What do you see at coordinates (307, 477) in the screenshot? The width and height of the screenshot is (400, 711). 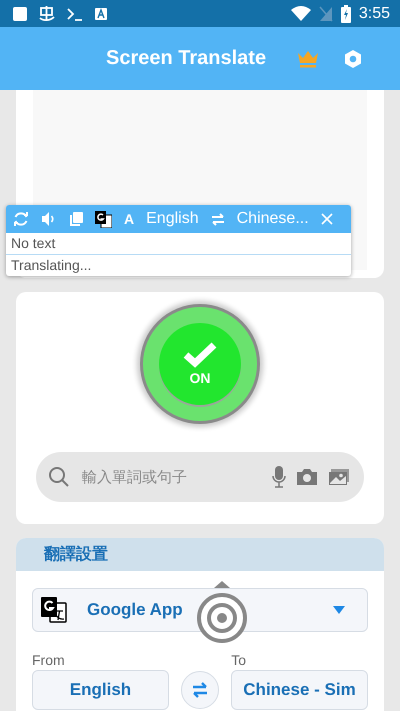 I see `camera-icon` at bounding box center [307, 477].